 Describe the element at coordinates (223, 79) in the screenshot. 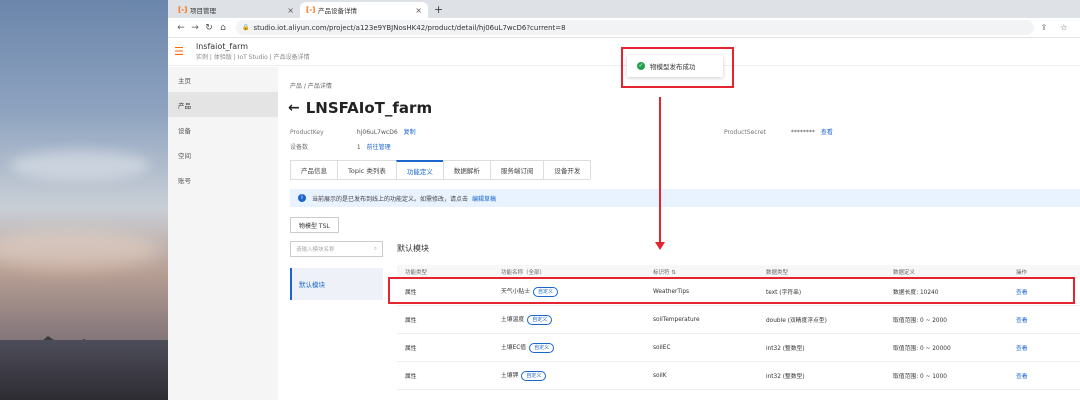

I see `sidebar-item-home: 主页` at that location.